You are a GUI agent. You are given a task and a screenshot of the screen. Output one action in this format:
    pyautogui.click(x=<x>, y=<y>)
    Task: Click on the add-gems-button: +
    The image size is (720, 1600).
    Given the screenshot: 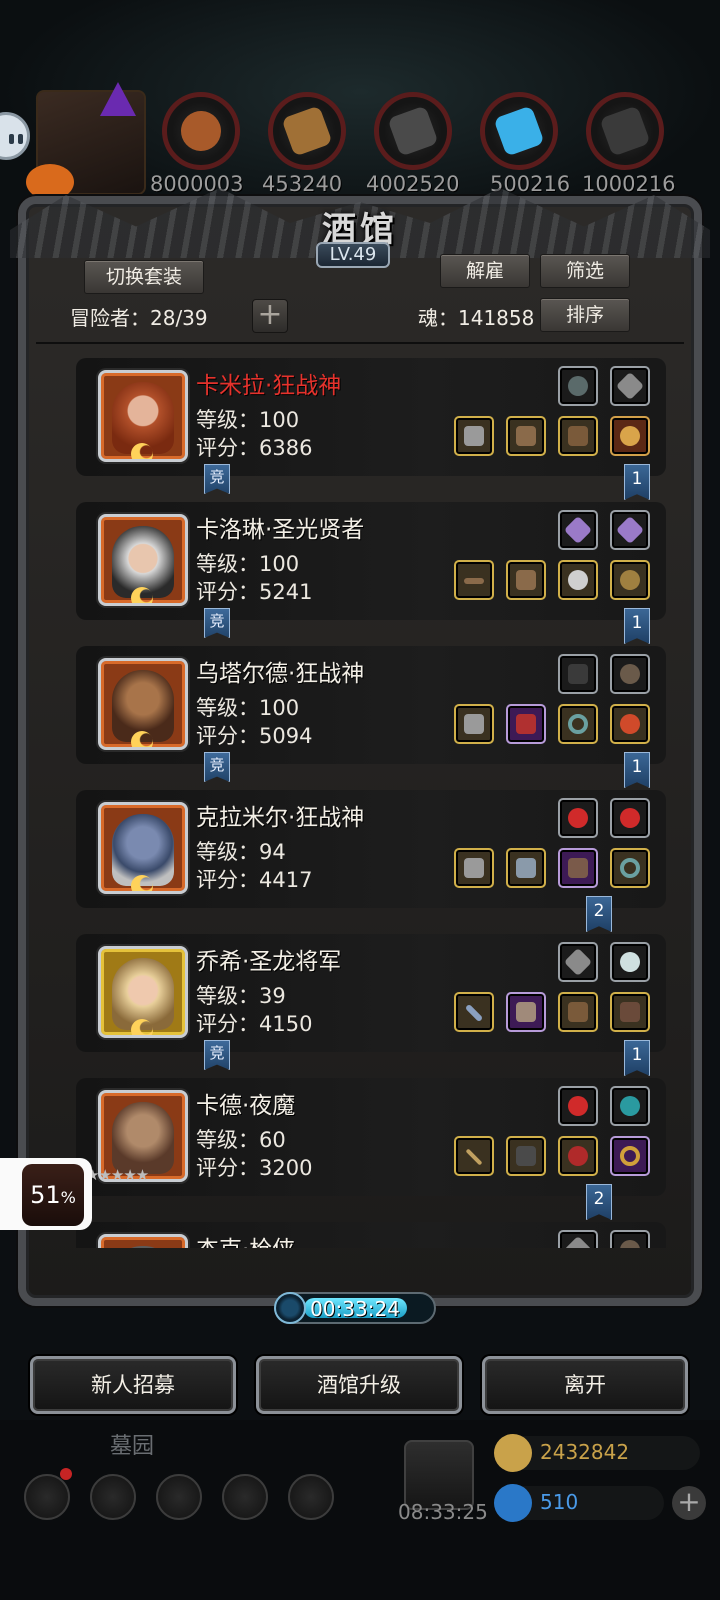 What is the action you would take?
    pyautogui.click(x=689, y=1503)
    